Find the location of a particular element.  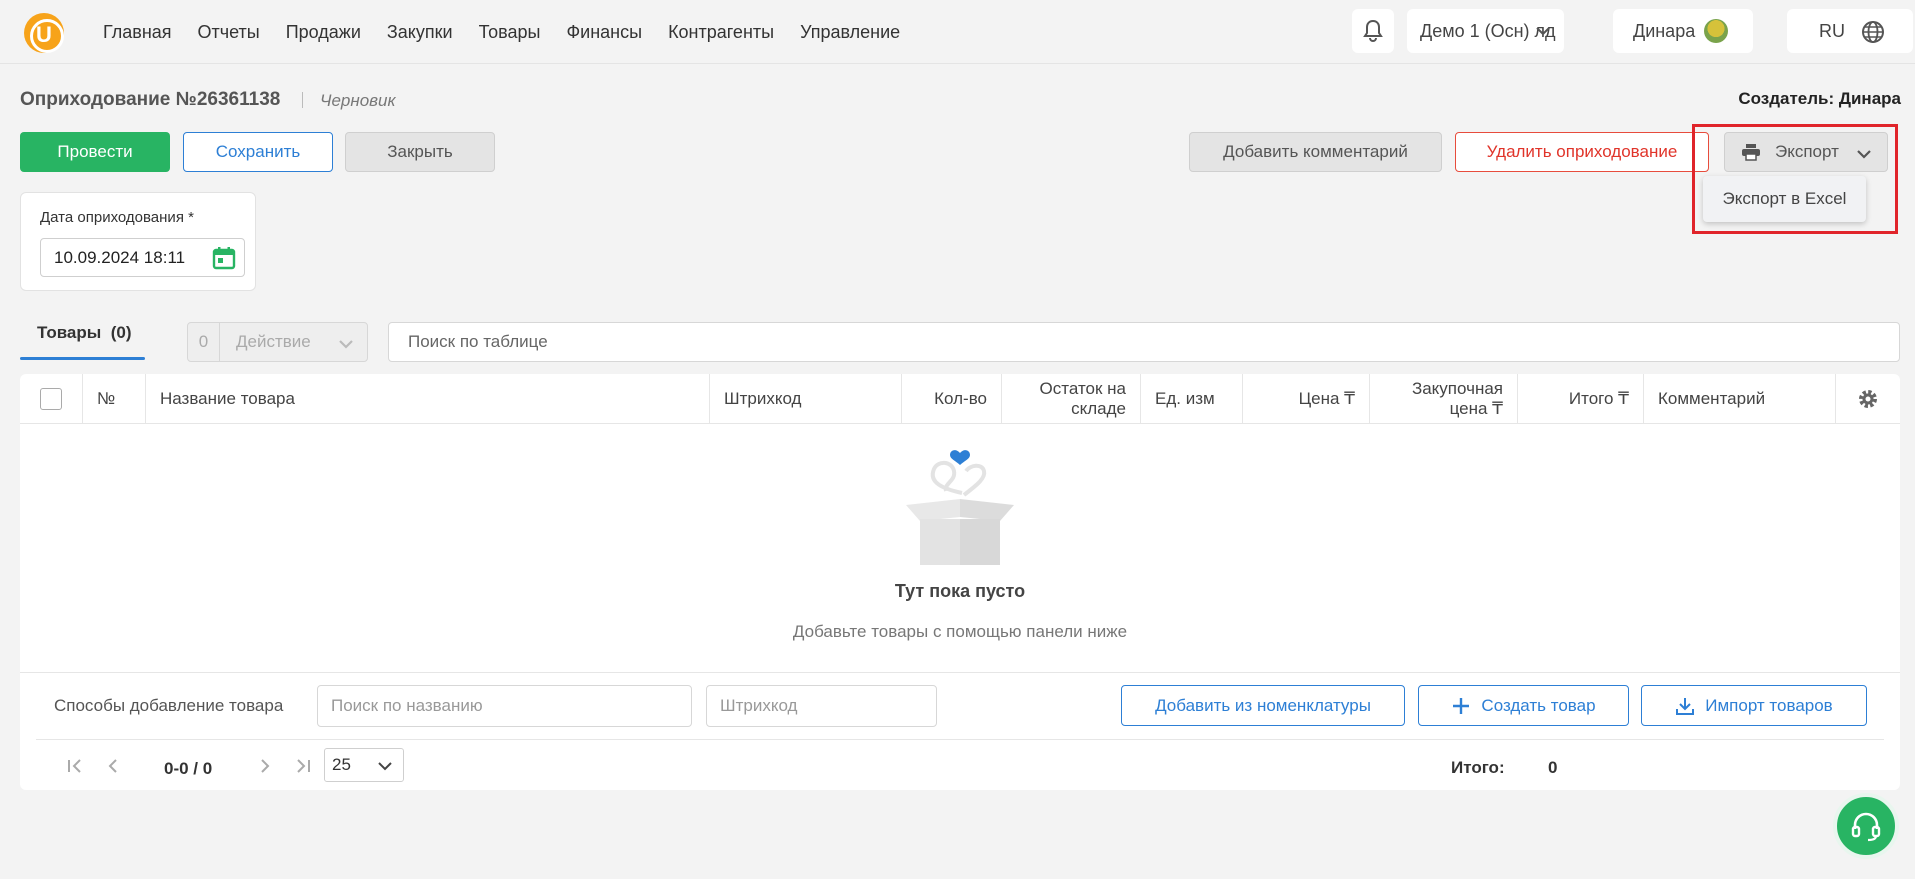

date-value: 10.09.2024 18:11 is located at coordinates (120, 257).